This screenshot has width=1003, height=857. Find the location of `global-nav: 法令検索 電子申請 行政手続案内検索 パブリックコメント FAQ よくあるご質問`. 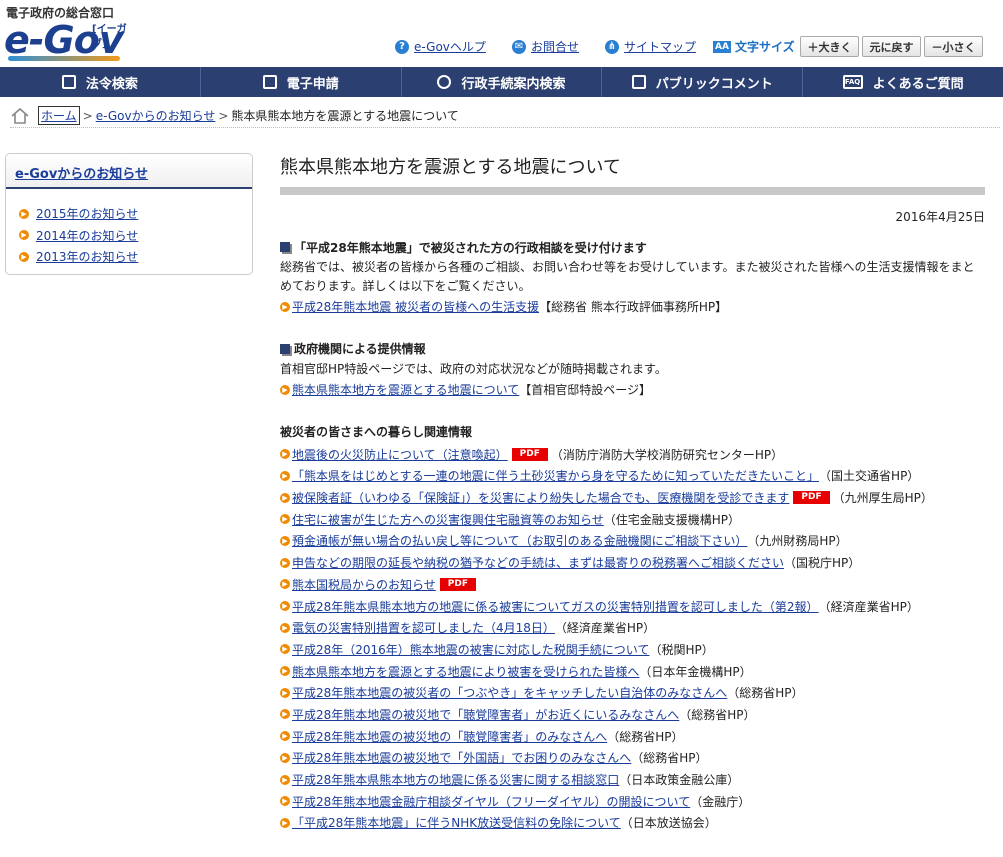

global-nav: 法令検索 電子申請 行政手続案内検索 パブリックコメント FAQ よくあるご質問 is located at coordinates (501, 82).